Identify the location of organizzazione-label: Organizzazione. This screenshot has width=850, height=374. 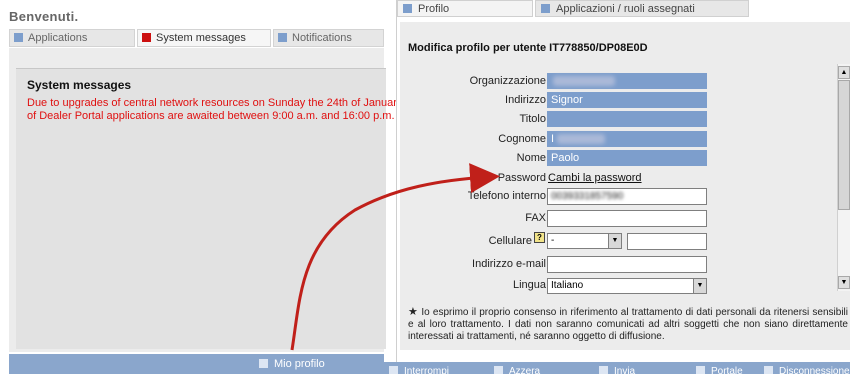
(507, 81).